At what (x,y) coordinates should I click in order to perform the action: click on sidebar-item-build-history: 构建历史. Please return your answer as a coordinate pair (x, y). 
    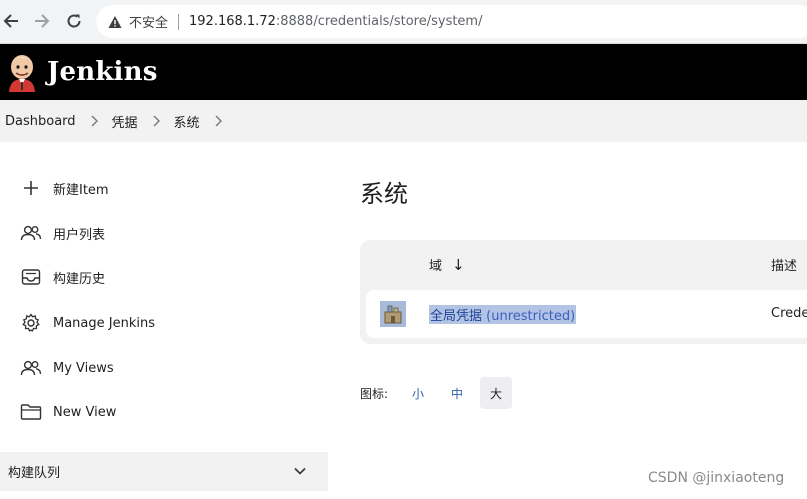
    Looking at the image, I should click on (62, 277).